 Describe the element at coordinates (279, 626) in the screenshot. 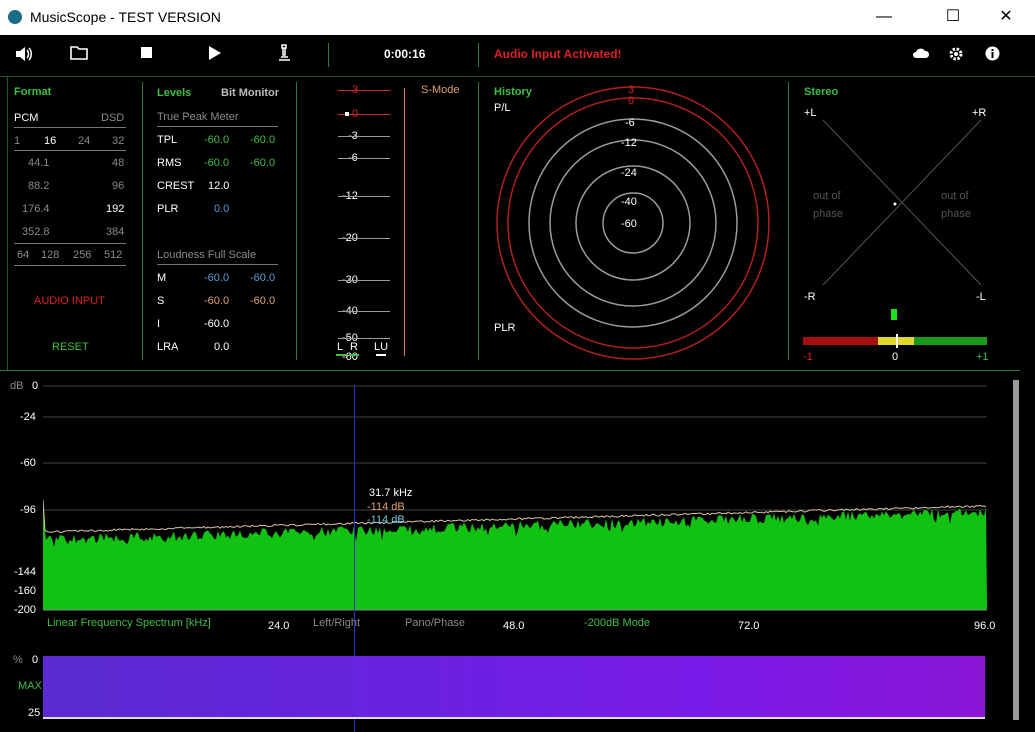

I see `spectrum-x-24: 24.0` at that location.